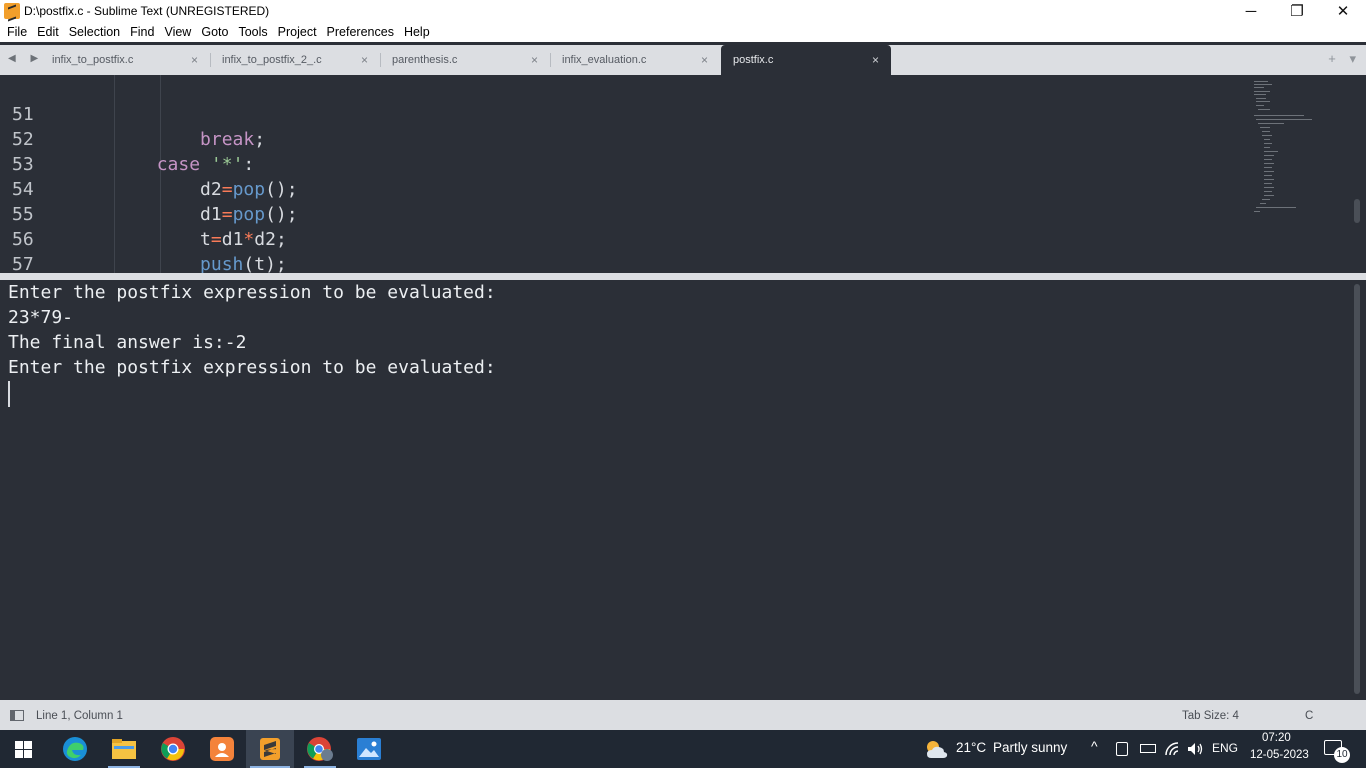  I want to click on tab-label: infix_evaluation.c, so click(604, 60).